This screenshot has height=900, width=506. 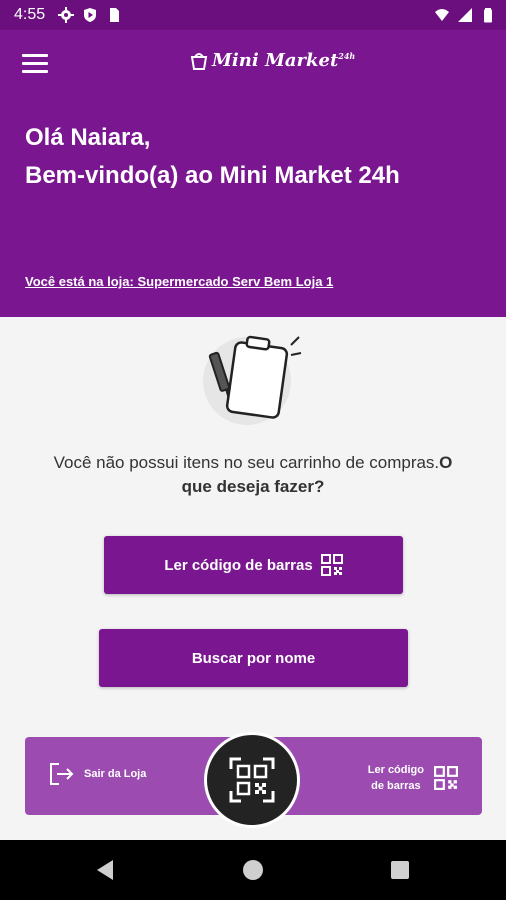 What do you see at coordinates (88, 137) in the screenshot?
I see `greeting-line-1: Olá Naiara,` at bounding box center [88, 137].